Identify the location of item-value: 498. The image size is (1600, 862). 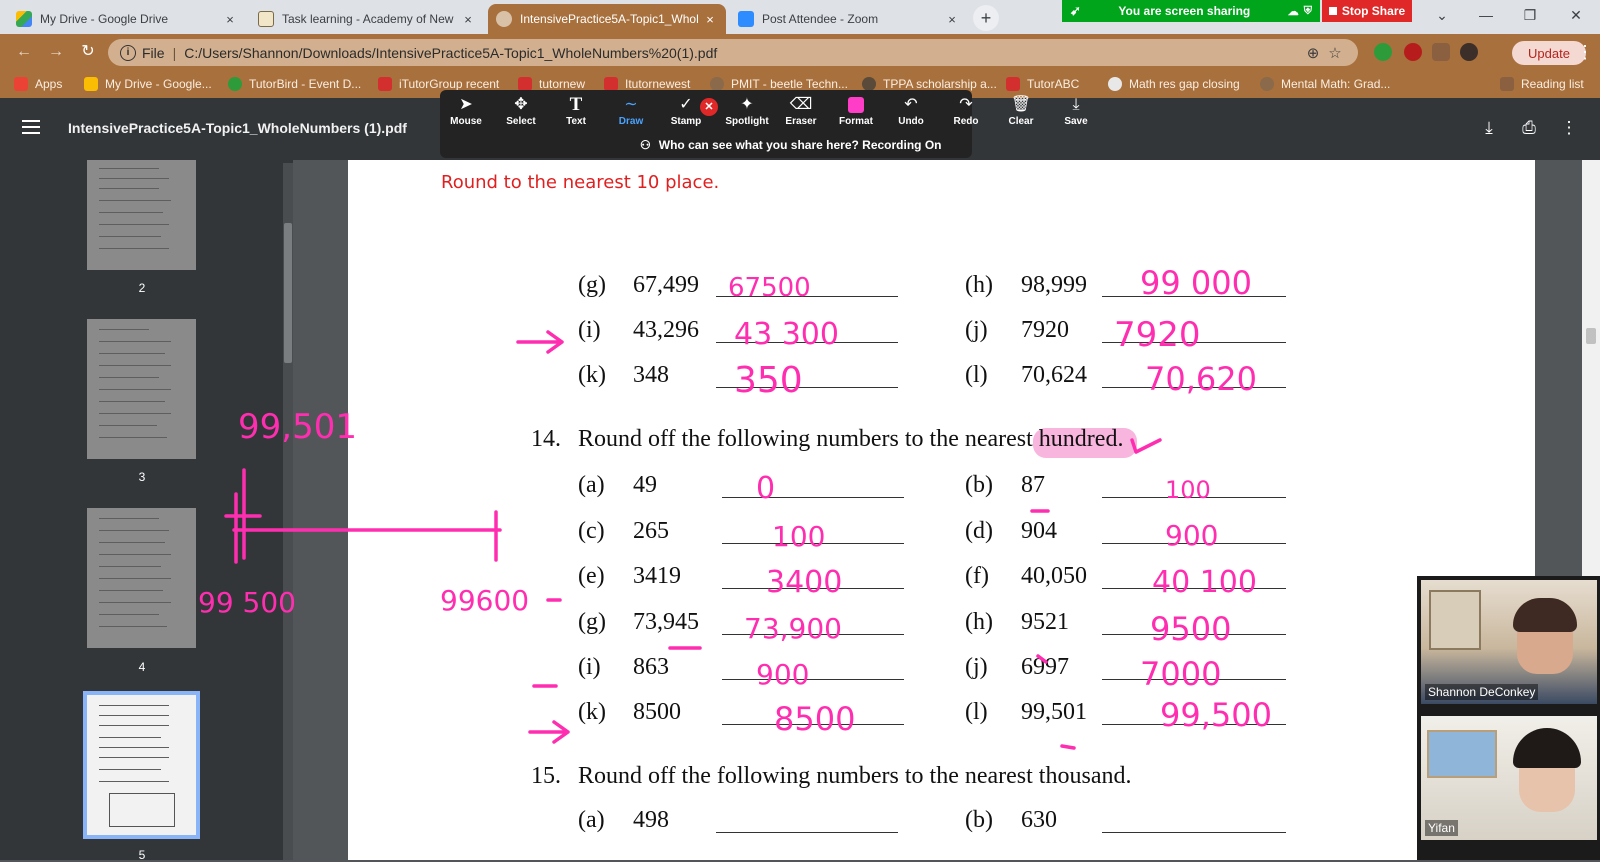
(651, 820).